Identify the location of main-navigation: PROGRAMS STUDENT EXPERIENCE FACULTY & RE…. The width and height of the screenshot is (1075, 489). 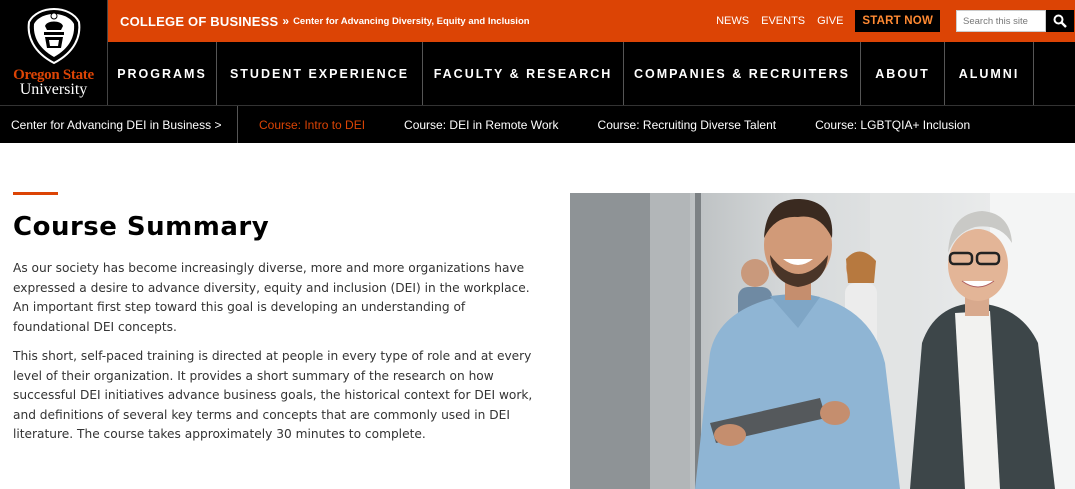
(591, 73).